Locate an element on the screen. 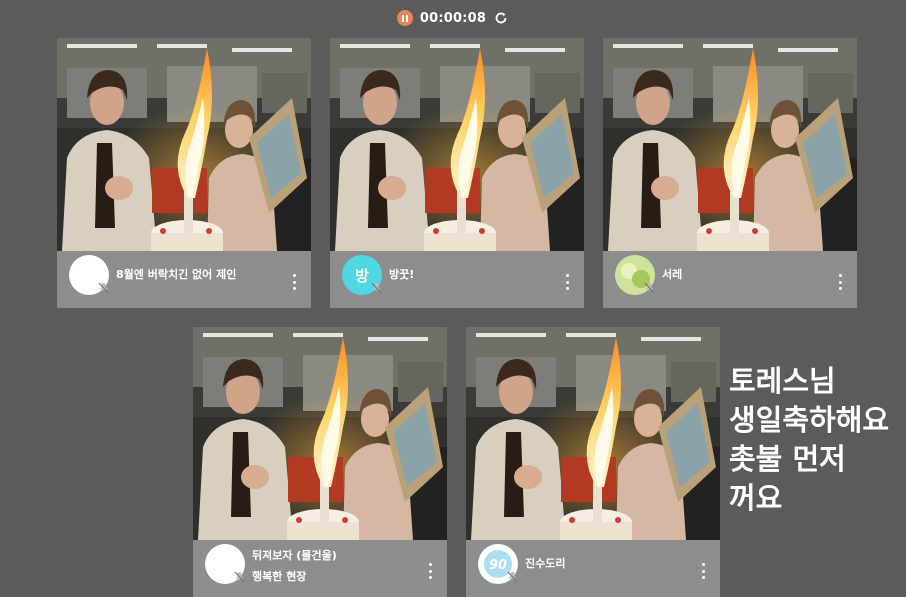  participant-tile: 뒤져보자 (몰건울) 행복한 현장 is located at coordinates (320, 462).